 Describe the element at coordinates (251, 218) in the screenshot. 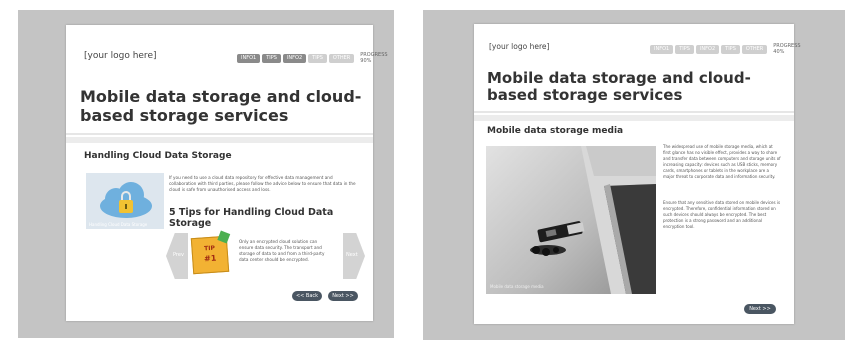

I see `tips-heading: 5 Tips for Handling Cloud Data Storage` at that location.